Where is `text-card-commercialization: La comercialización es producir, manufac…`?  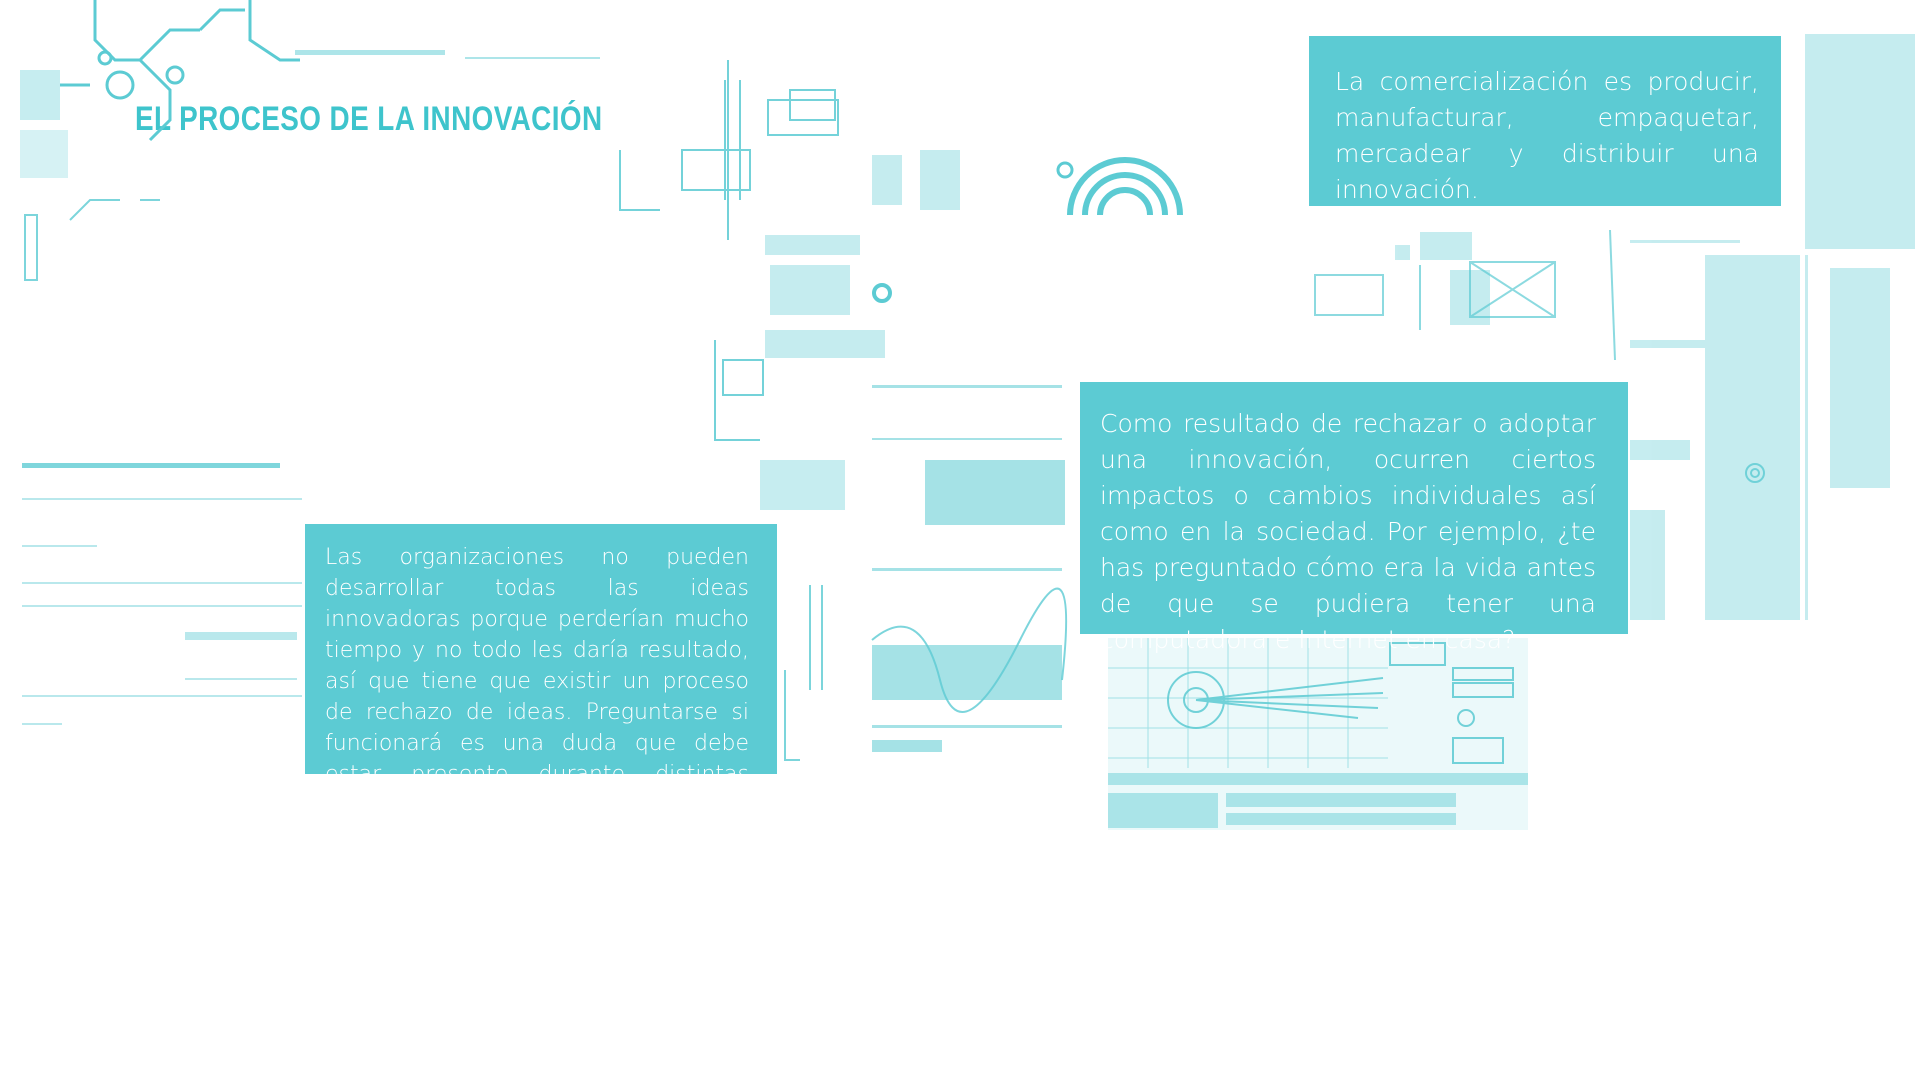 text-card-commercialization: La comercialización es producir, manufac… is located at coordinates (1545, 121).